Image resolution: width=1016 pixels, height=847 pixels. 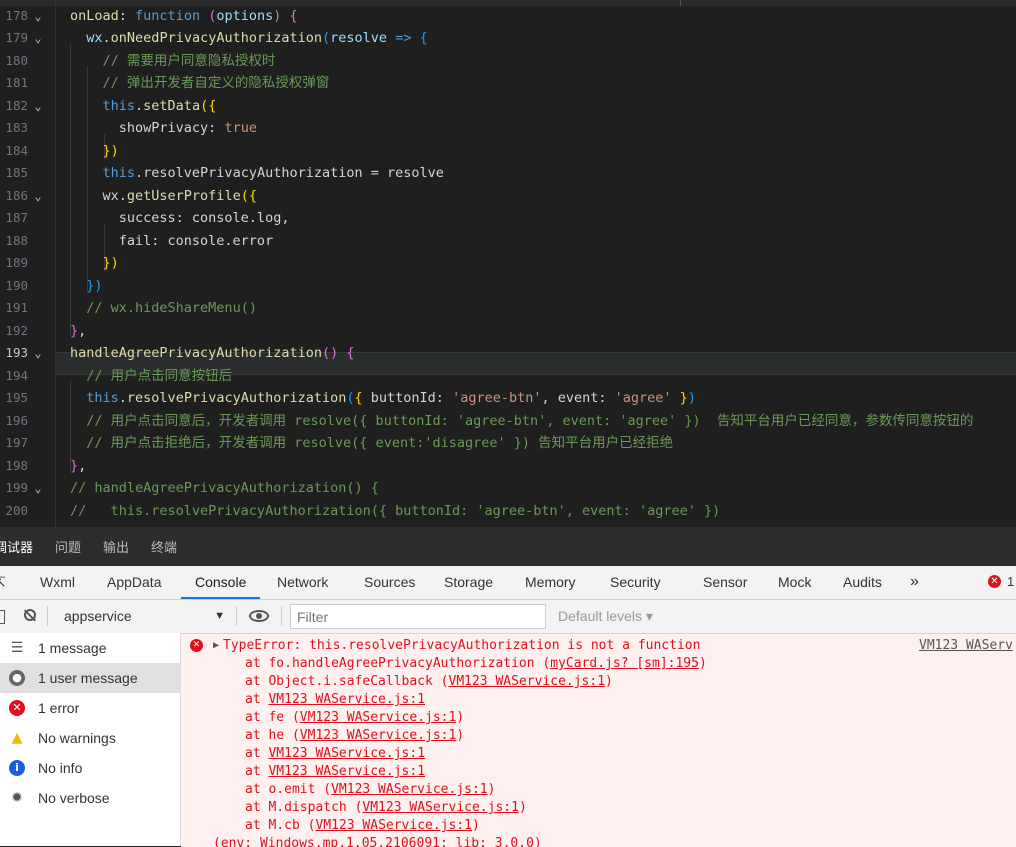 I want to click on code-token: getUserProfile, so click(x=183, y=195).